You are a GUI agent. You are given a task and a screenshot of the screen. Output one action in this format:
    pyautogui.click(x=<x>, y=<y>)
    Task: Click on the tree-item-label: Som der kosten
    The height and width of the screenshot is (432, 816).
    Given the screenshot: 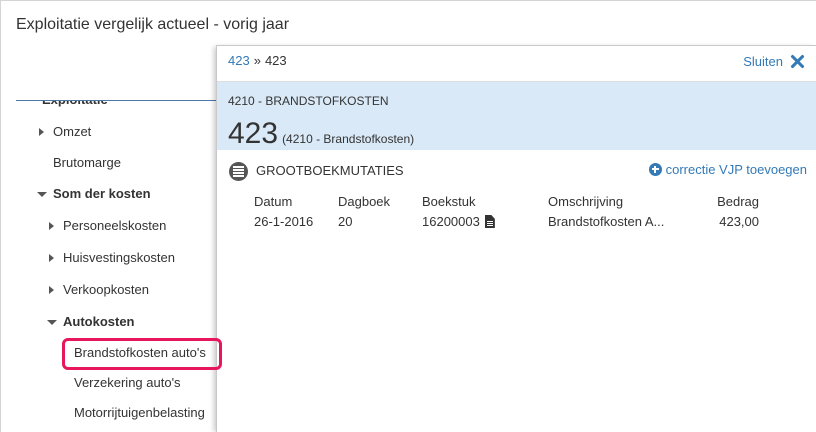 What is the action you would take?
    pyautogui.click(x=102, y=193)
    